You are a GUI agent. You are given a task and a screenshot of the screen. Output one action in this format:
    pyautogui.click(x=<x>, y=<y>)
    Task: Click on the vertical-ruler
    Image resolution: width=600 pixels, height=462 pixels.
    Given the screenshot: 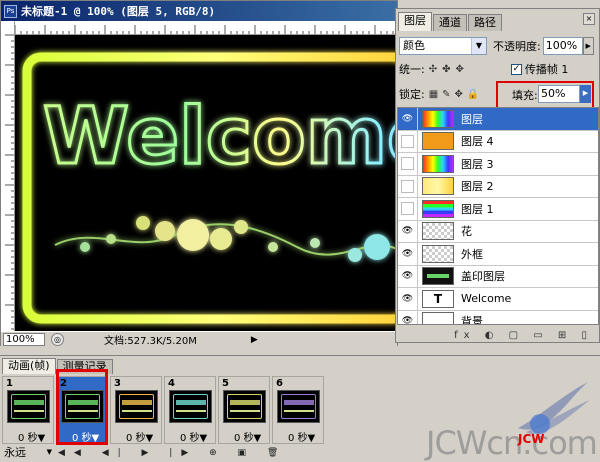 What is the action you would take?
    pyautogui.click(x=8, y=176)
    